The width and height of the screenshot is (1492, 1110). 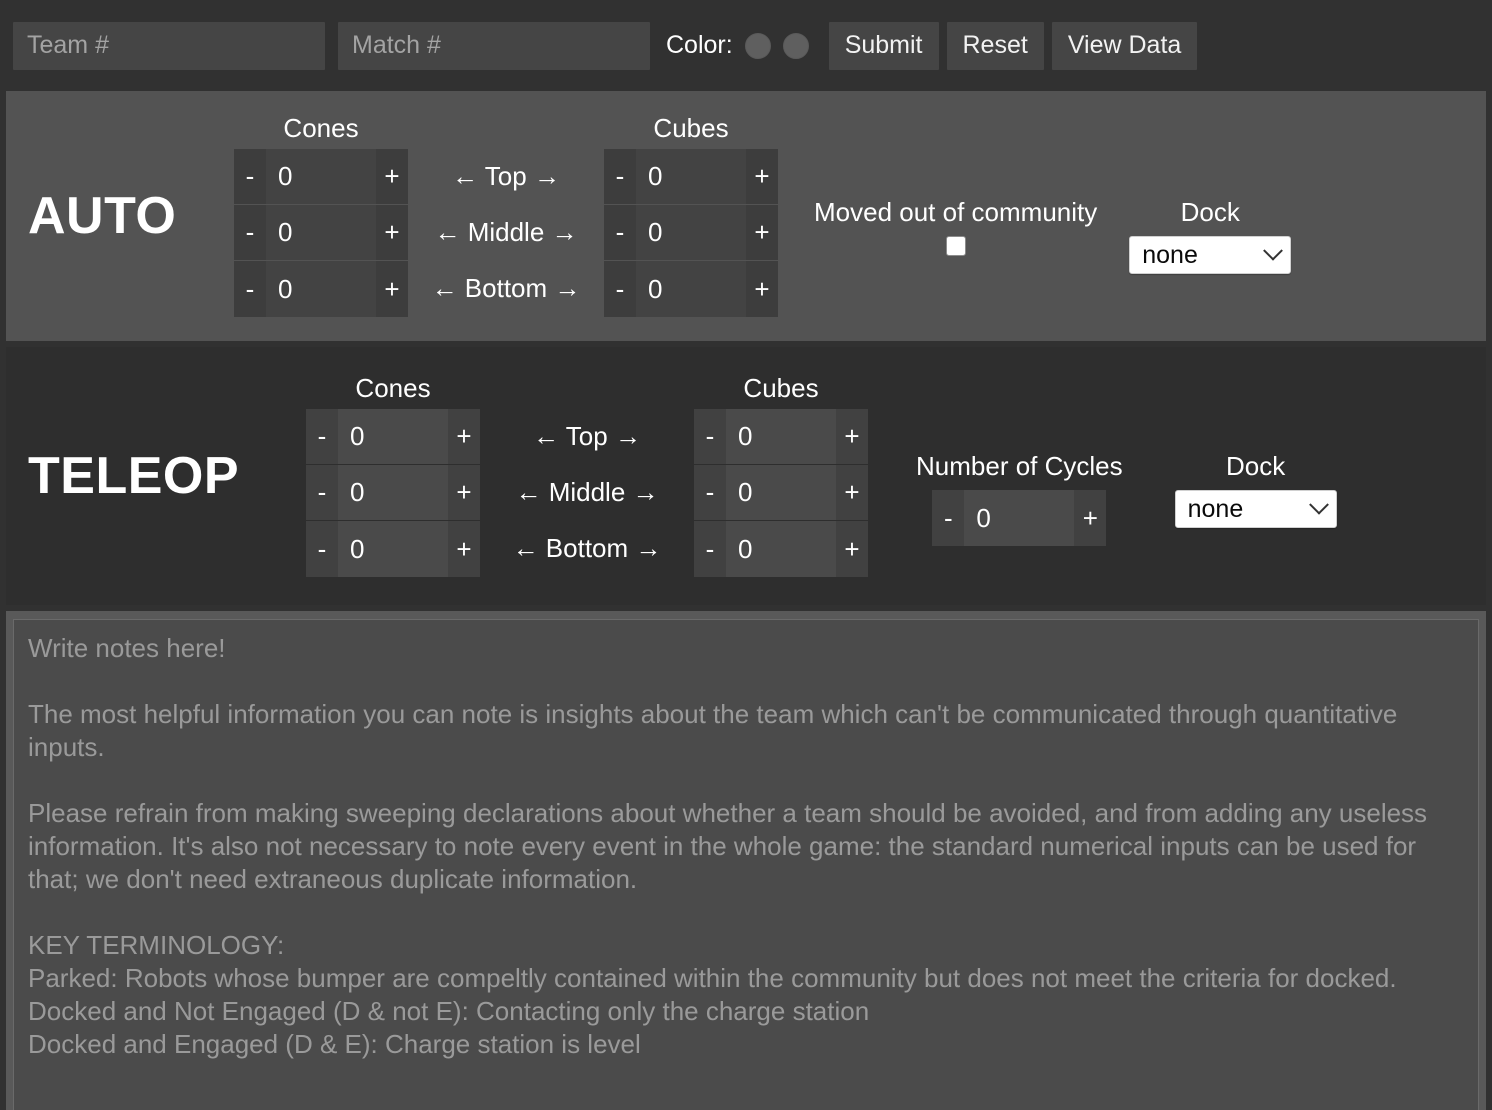 I want to click on teleop-cubes-bottom-value: 0, so click(x=781, y=549).